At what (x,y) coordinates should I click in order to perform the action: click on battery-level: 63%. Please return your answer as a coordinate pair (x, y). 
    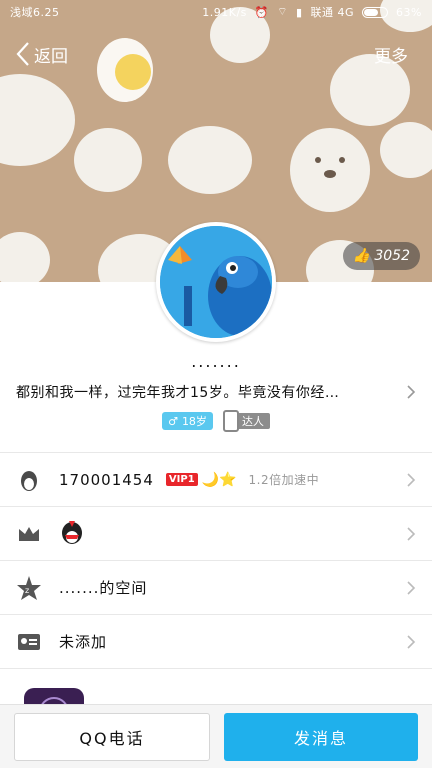
    Looking at the image, I should click on (409, 12).